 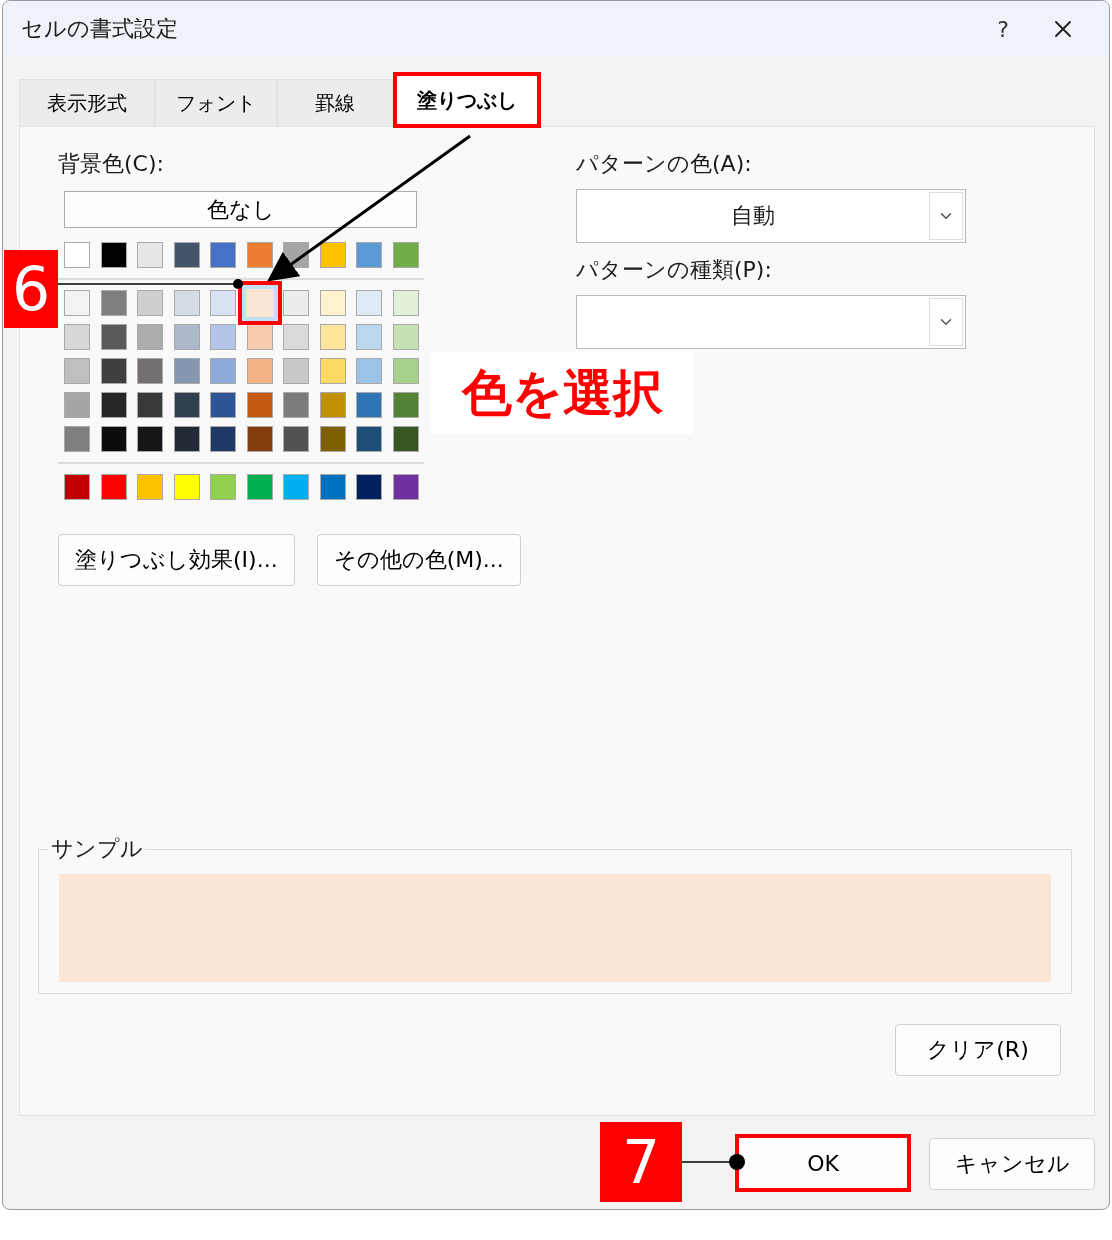 I want to click on pattern-color-dropdown: 自動, so click(x=771, y=216).